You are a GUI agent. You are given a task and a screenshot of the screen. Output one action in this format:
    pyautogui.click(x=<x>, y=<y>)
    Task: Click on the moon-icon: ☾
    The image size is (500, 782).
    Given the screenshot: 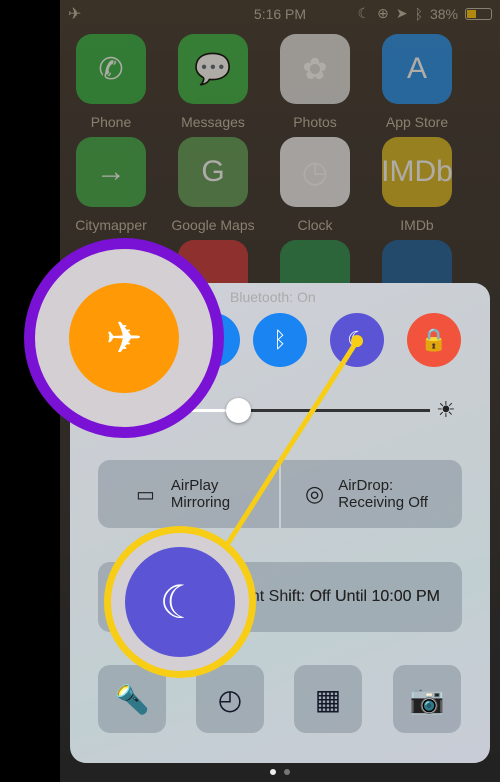 What is the action you would take?
    pyautogui.click(x=180, y=602)
    